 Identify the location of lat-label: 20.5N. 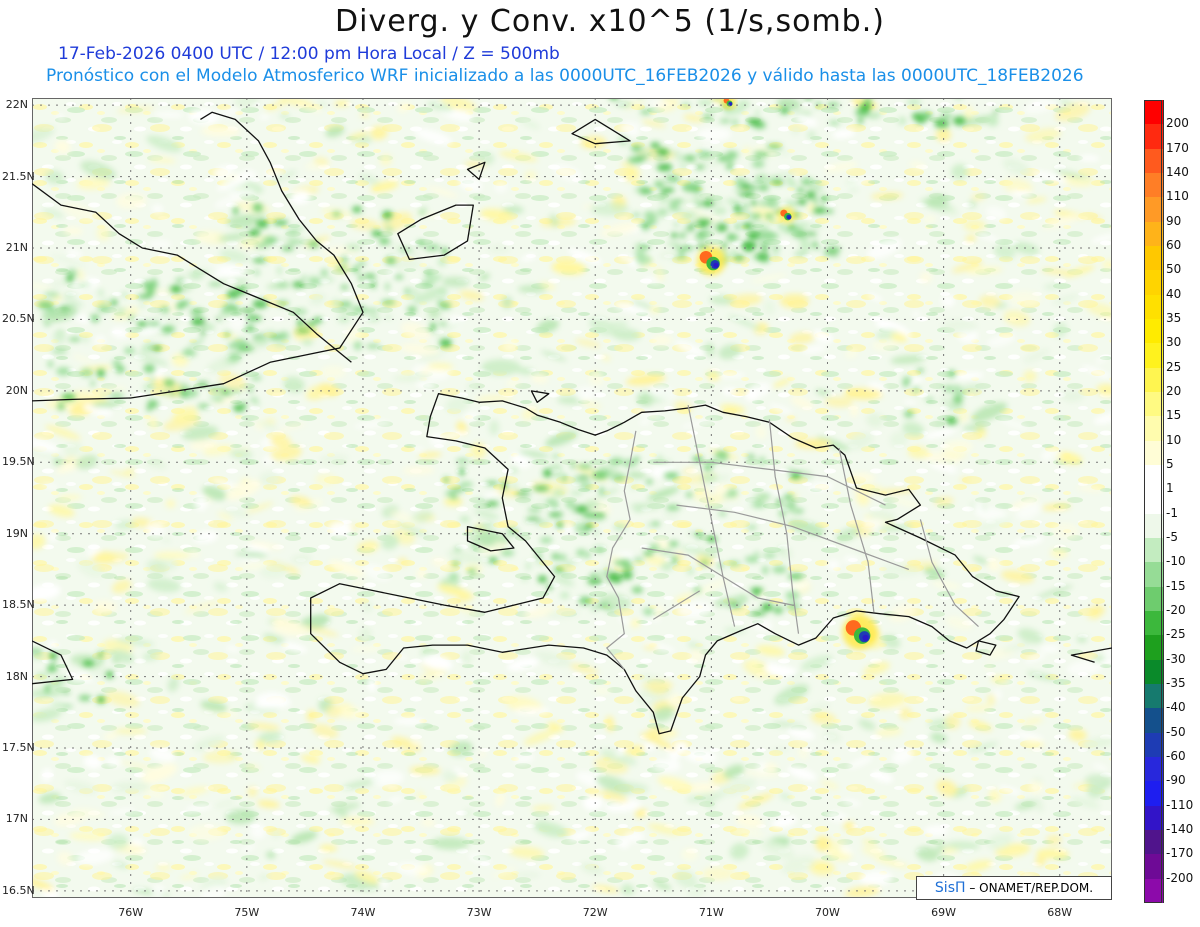
(18, 319).